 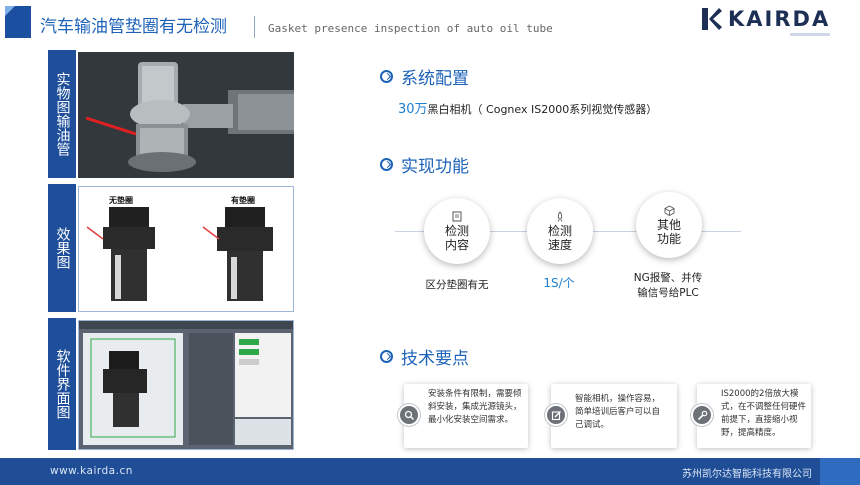 I want to click on config-description: 30万黑白相机（ Cognex IS2000系列视觉传感器）, so click(x=527, y=107).